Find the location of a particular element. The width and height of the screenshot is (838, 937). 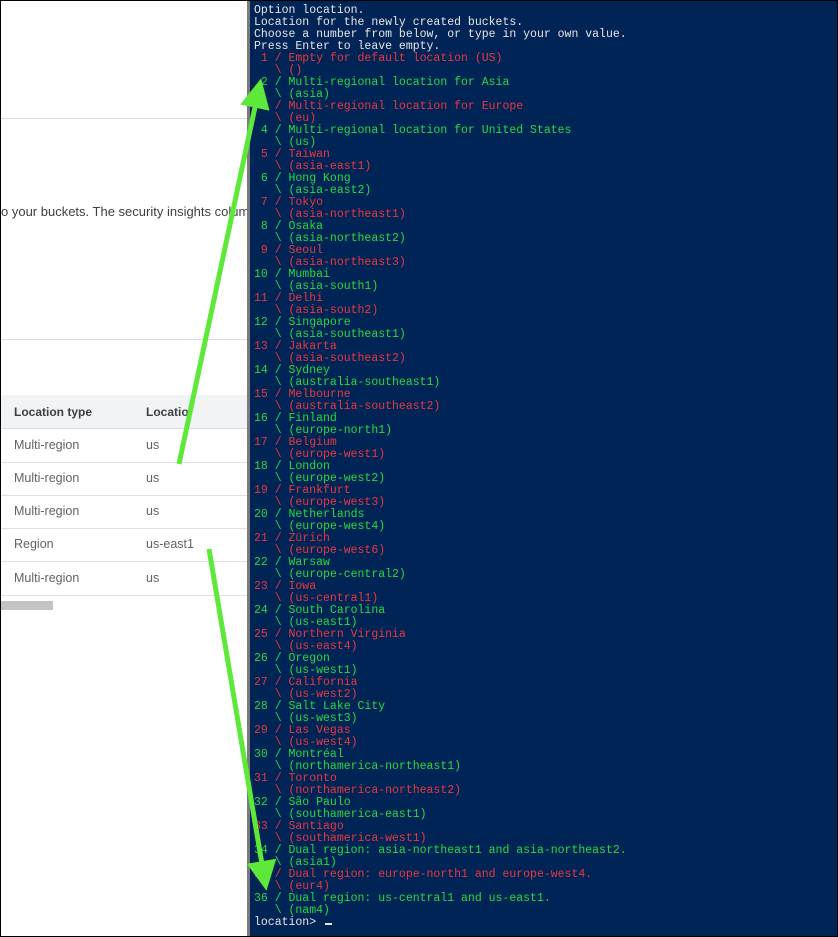

terminal-prompt: location> is located at coordinates (440, 923).